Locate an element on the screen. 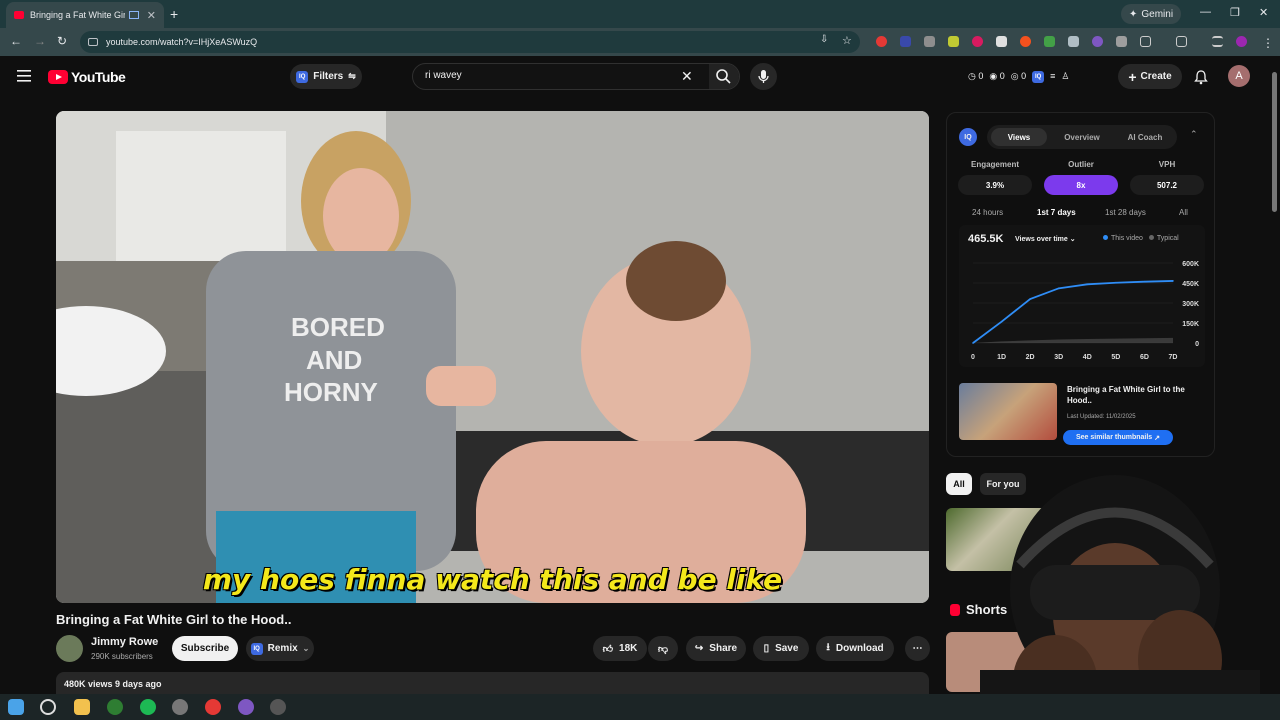 This screenshot has width=1280, height=720. gemini-button: ✦ Gemini is located at coordinates (1151, 14).